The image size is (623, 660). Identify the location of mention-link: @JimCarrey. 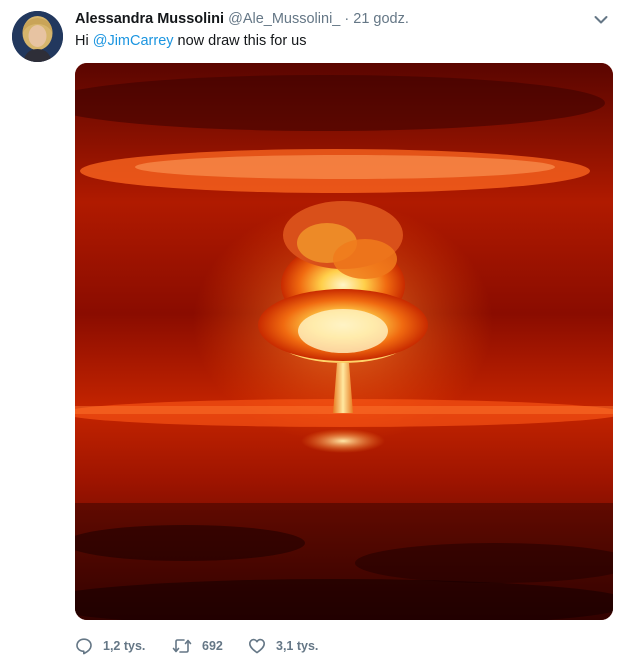
(133, 41).